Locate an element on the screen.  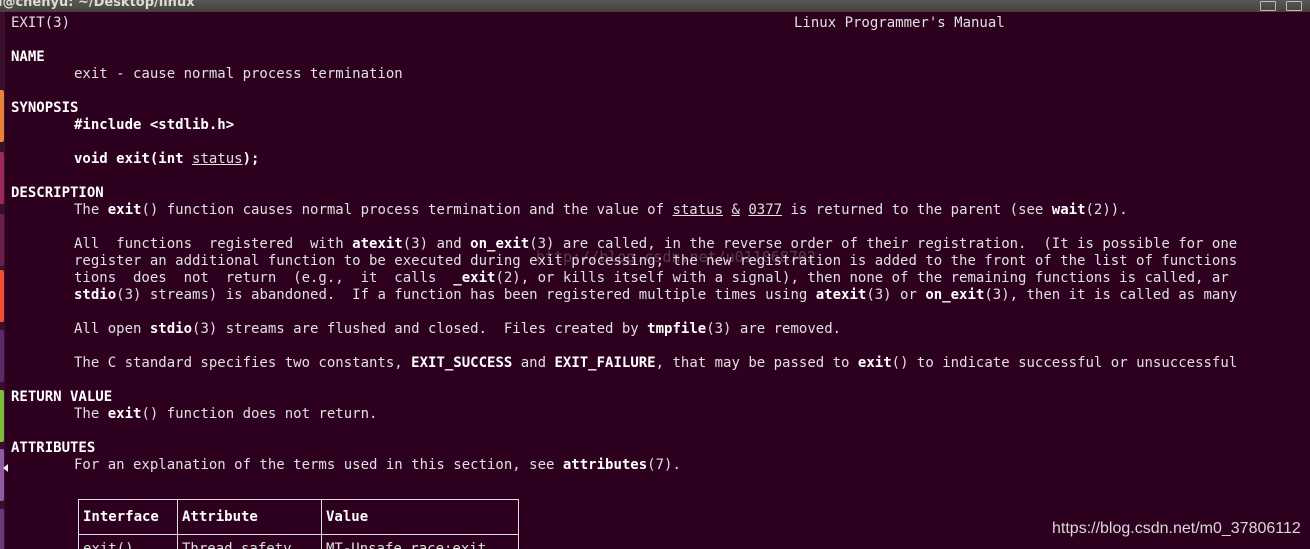
synopsis-declaration: void exit(int status); is located at coordinates (166, 159).